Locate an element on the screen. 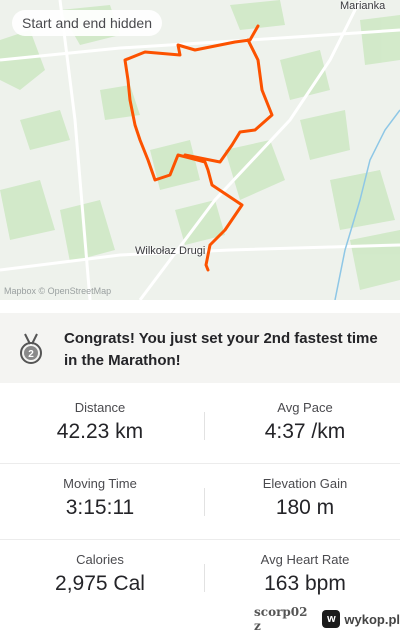  stat-avg-pace: Avg Pace 4:37 /km is located at coordinates (302, 426).